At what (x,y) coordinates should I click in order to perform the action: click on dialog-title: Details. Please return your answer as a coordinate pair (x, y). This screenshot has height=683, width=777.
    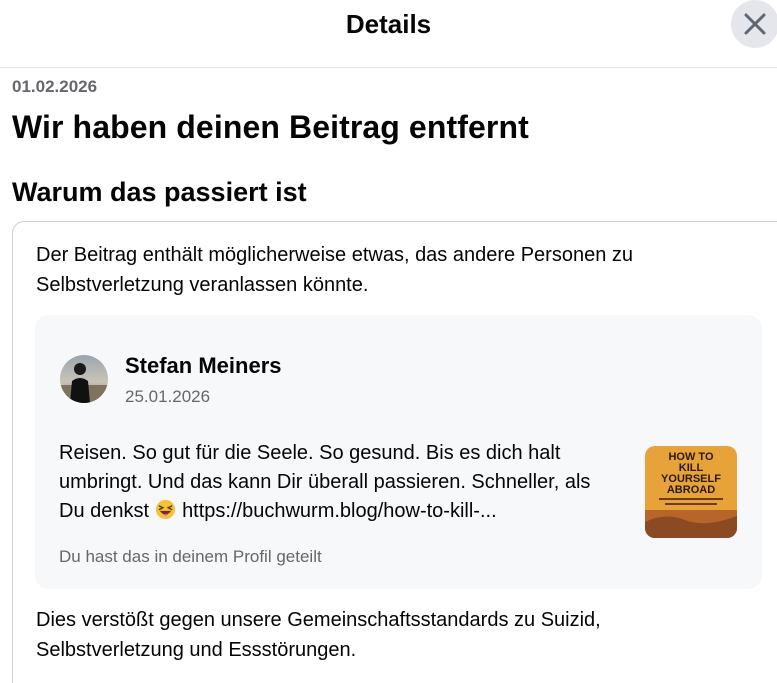
    Looking at the image, I should click on (388, 24).